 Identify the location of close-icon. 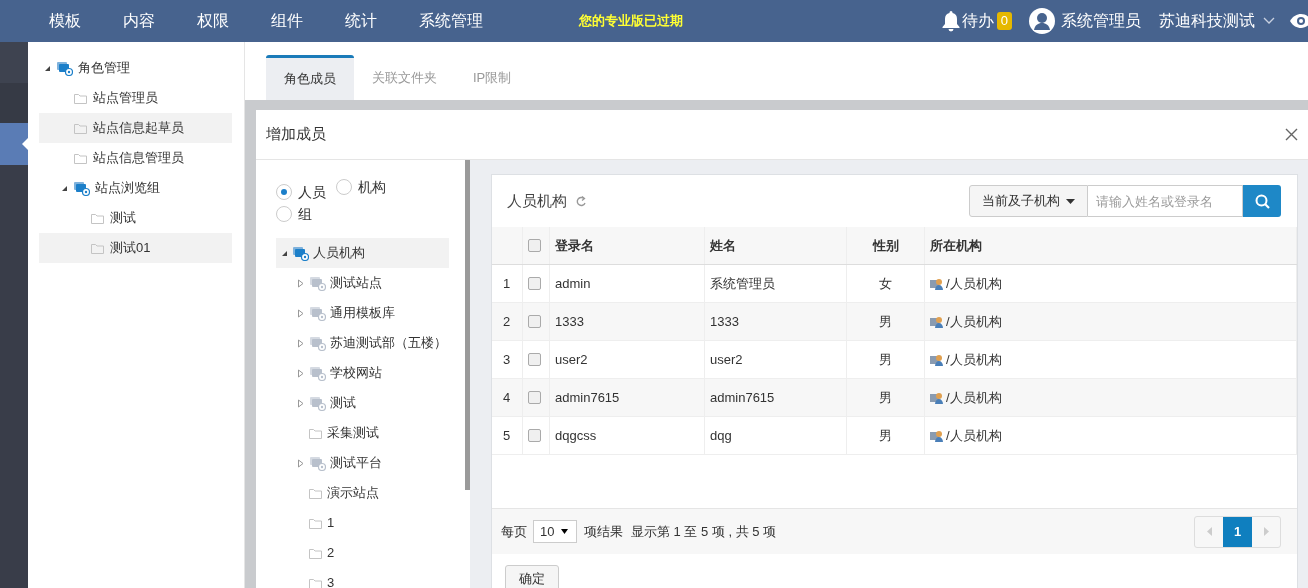
(1291, 134).